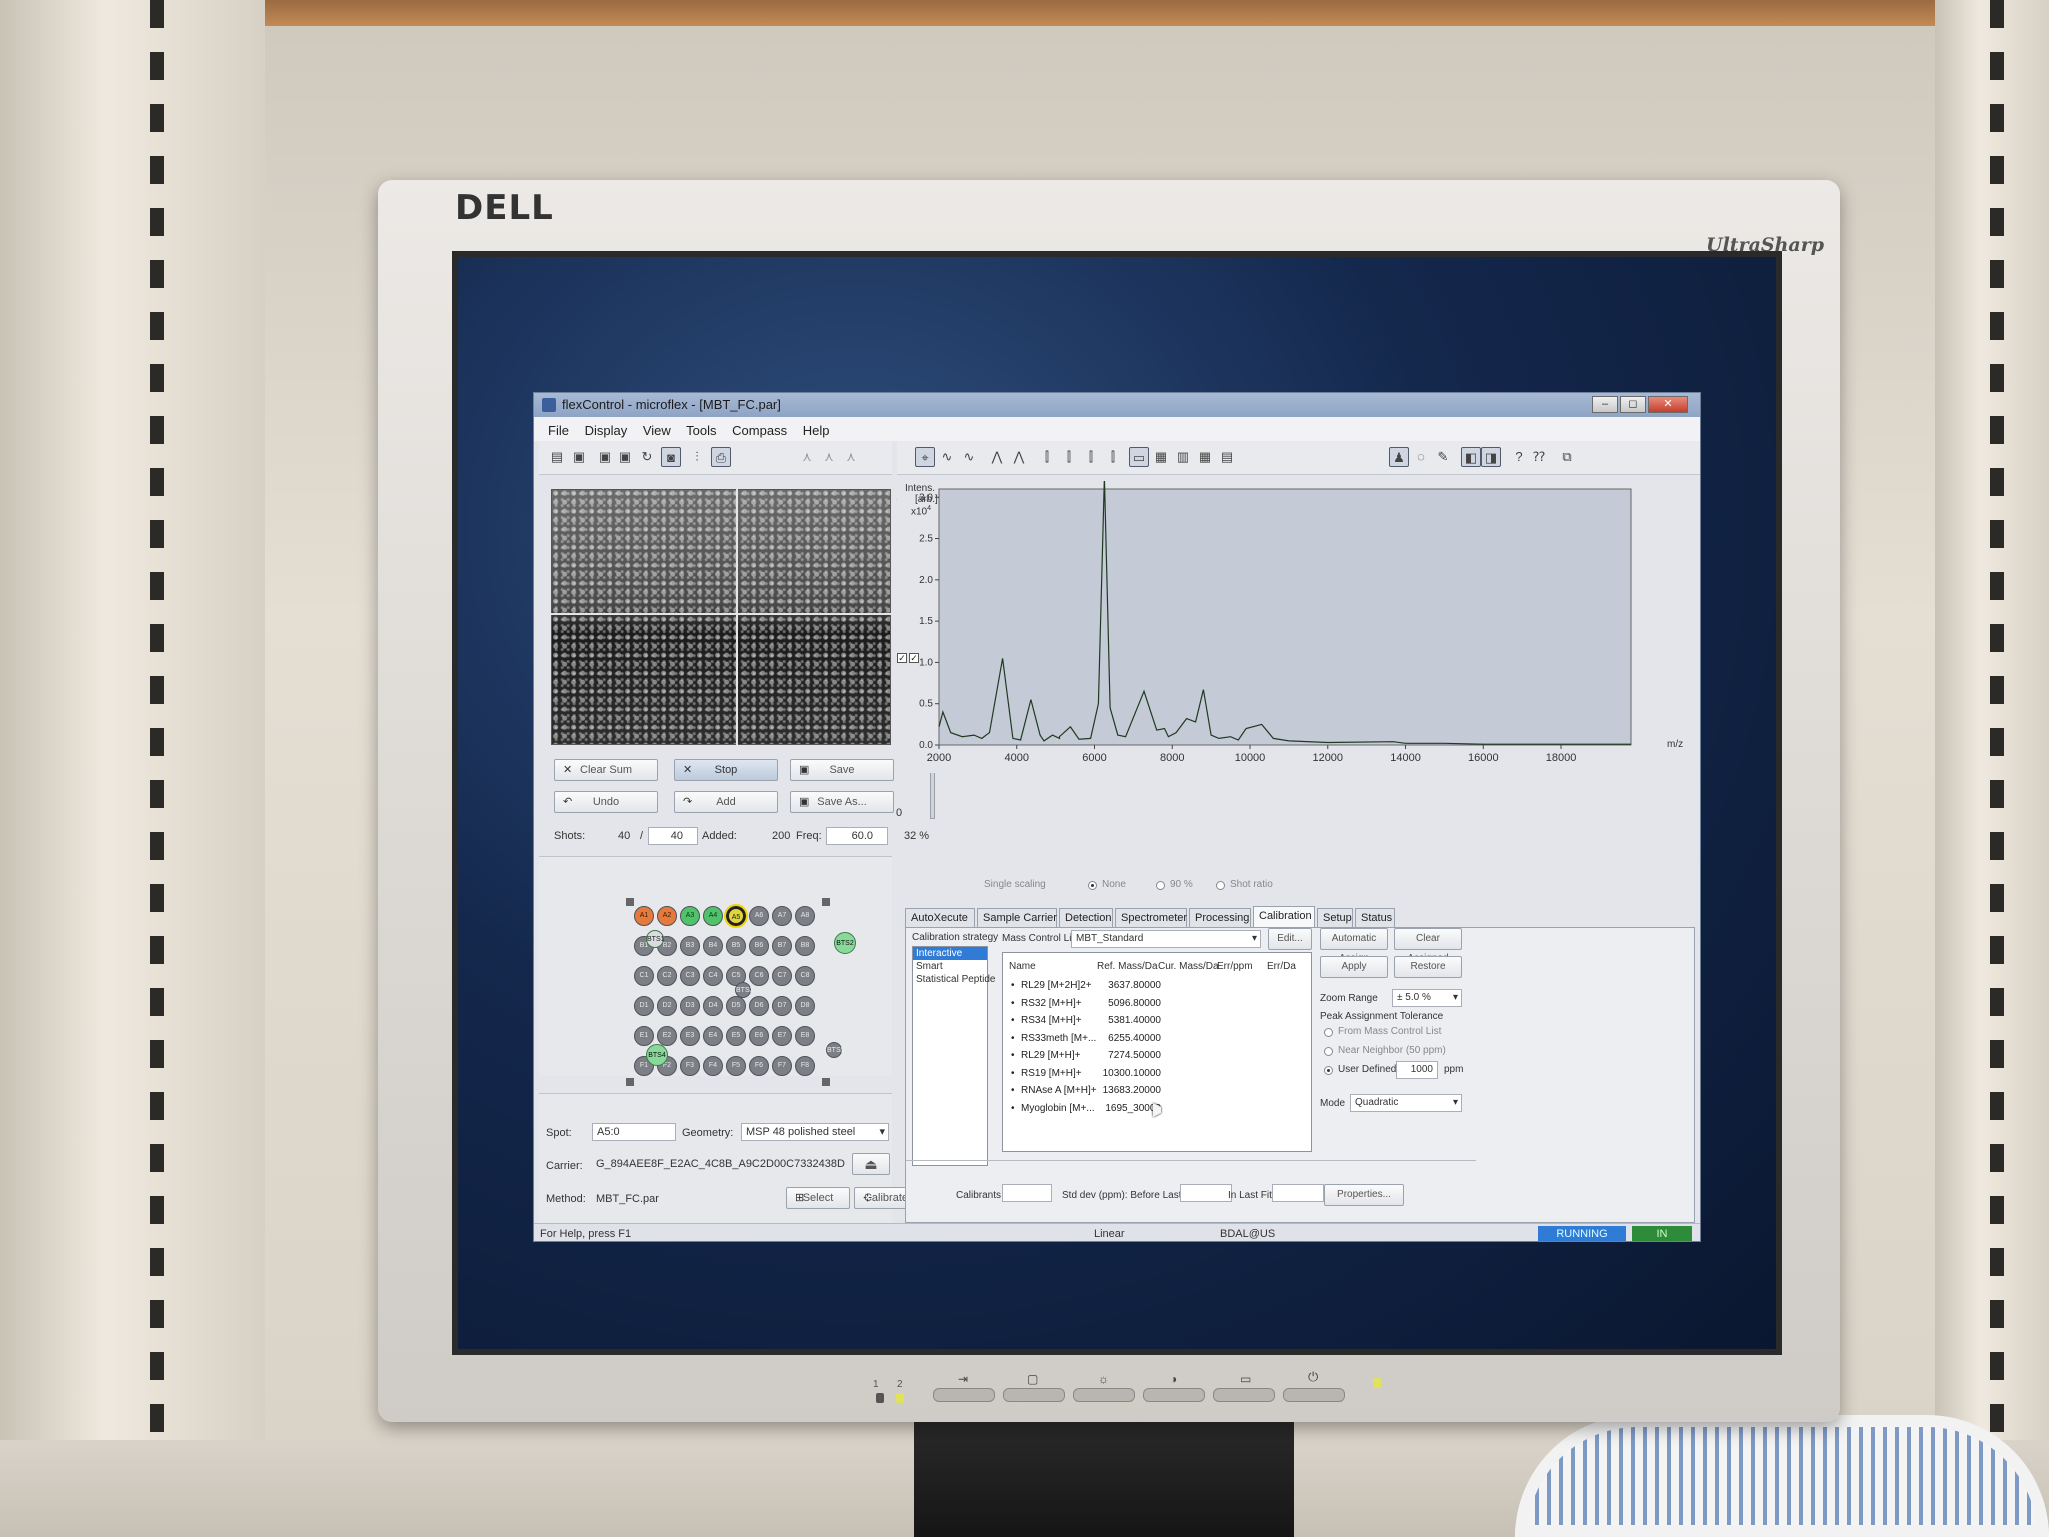 The width and height of the screenshot is (2049, 1537). I want to click on well-e8: E8, so click(805, 1036).